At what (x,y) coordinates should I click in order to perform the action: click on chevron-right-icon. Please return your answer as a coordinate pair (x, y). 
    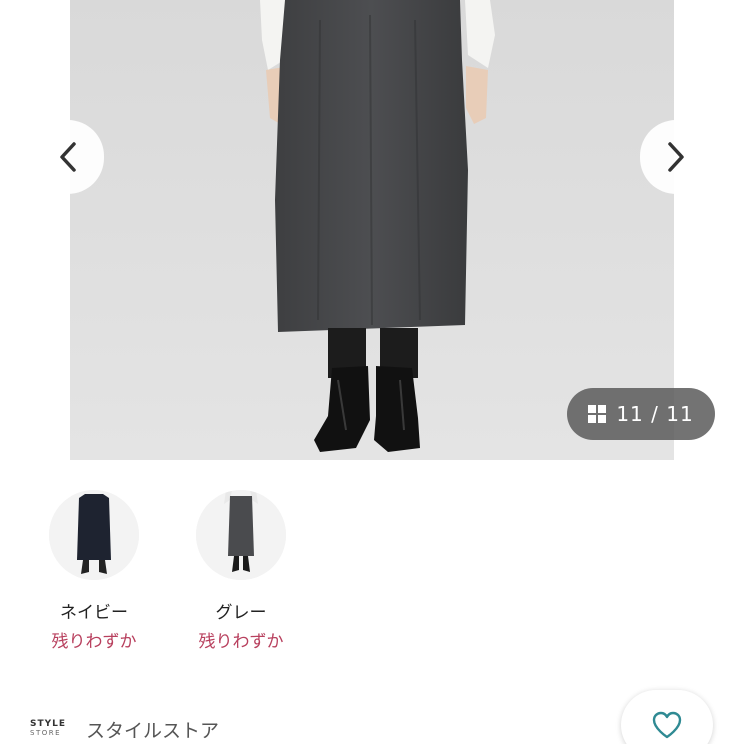
    Looking at the image, I should click on (676, 157).